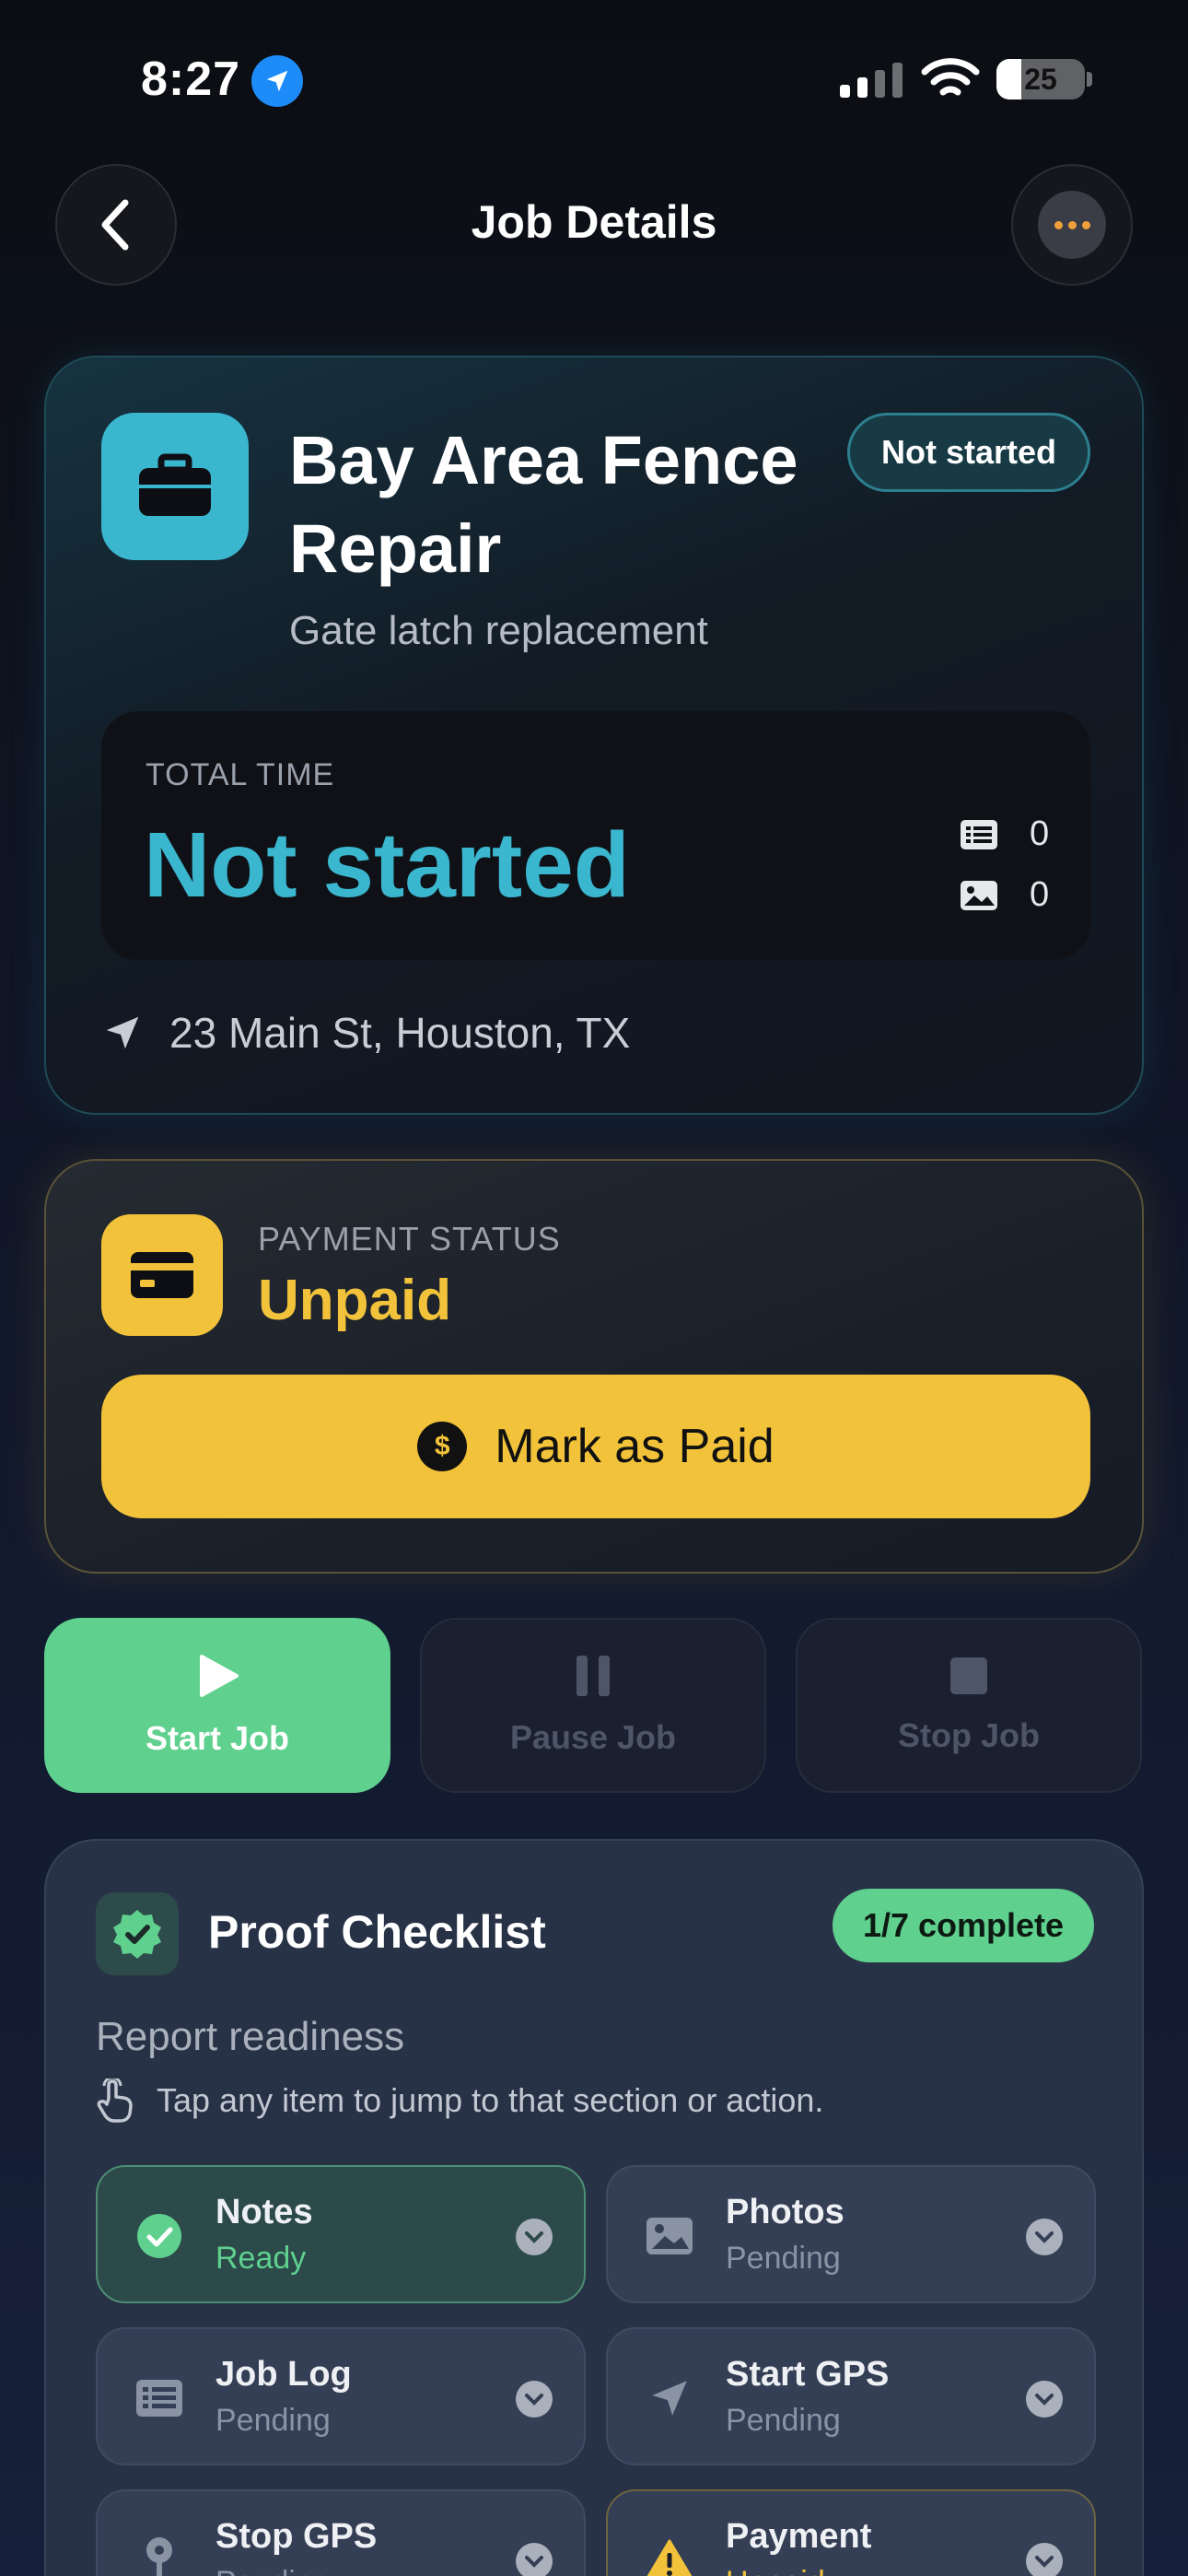 This screenshot has width=1188, height=2576. What do you see at coordinates (160, 2236) in the screenshot?
I see `check-circle-icon` at bounding box center [160, 2236].